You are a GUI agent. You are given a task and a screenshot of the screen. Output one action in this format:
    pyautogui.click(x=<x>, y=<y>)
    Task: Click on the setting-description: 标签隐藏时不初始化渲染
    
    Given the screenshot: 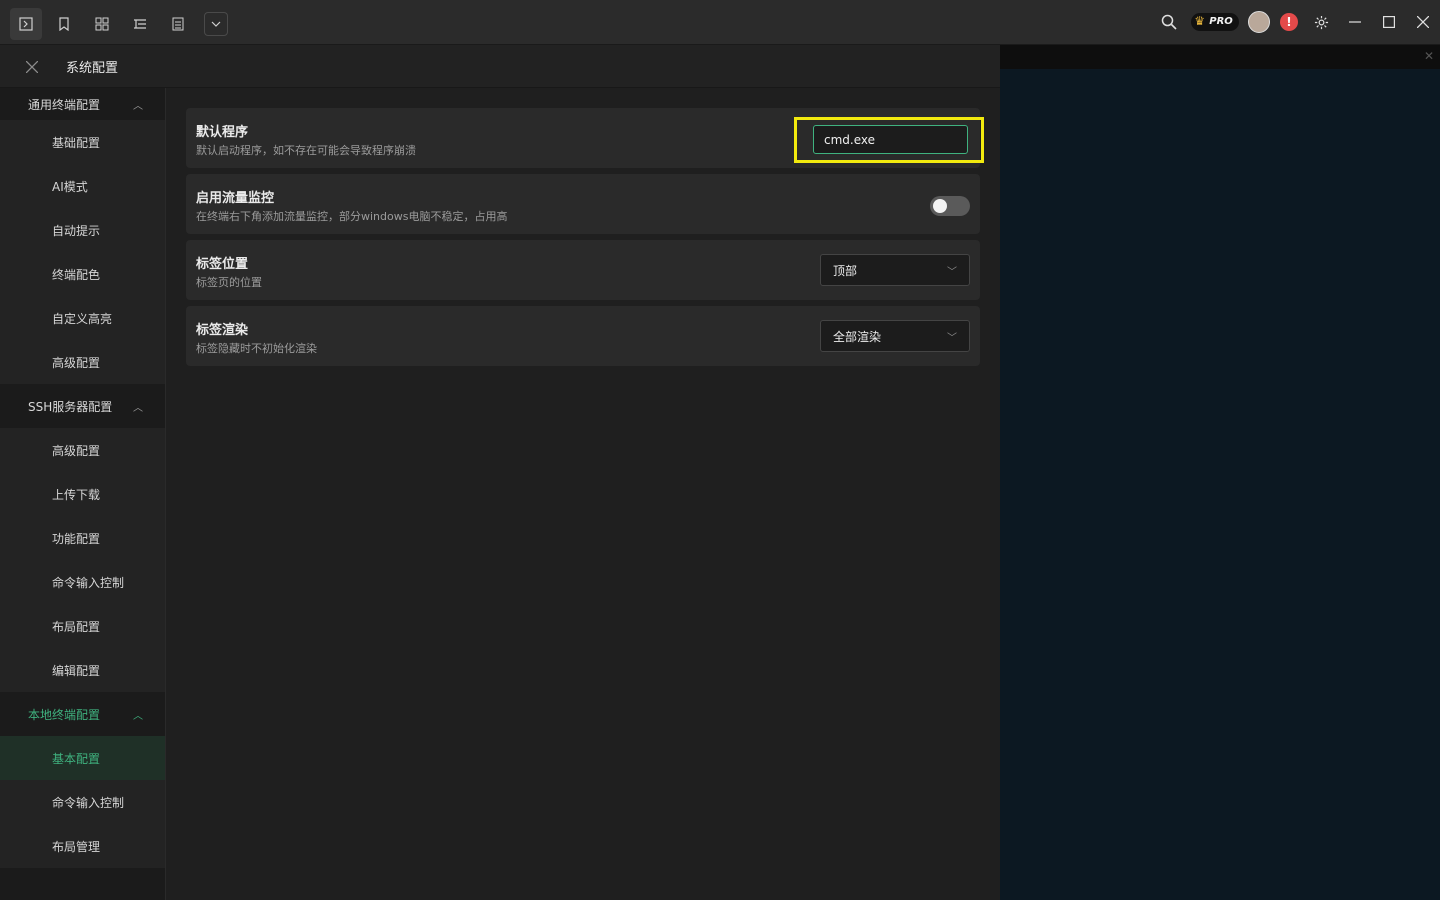 What is the action you would take?
    pyautogui.click(x=256, y=348)
    